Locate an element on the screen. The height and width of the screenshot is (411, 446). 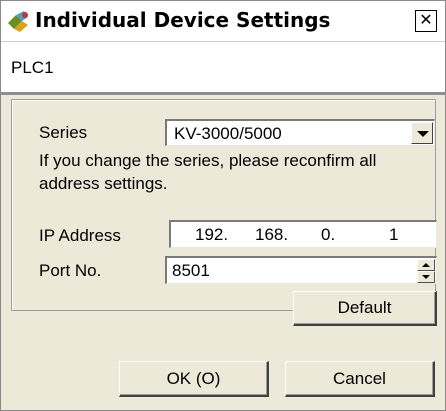
ip-octet-2: 168. is located at coordinates (271, 235).